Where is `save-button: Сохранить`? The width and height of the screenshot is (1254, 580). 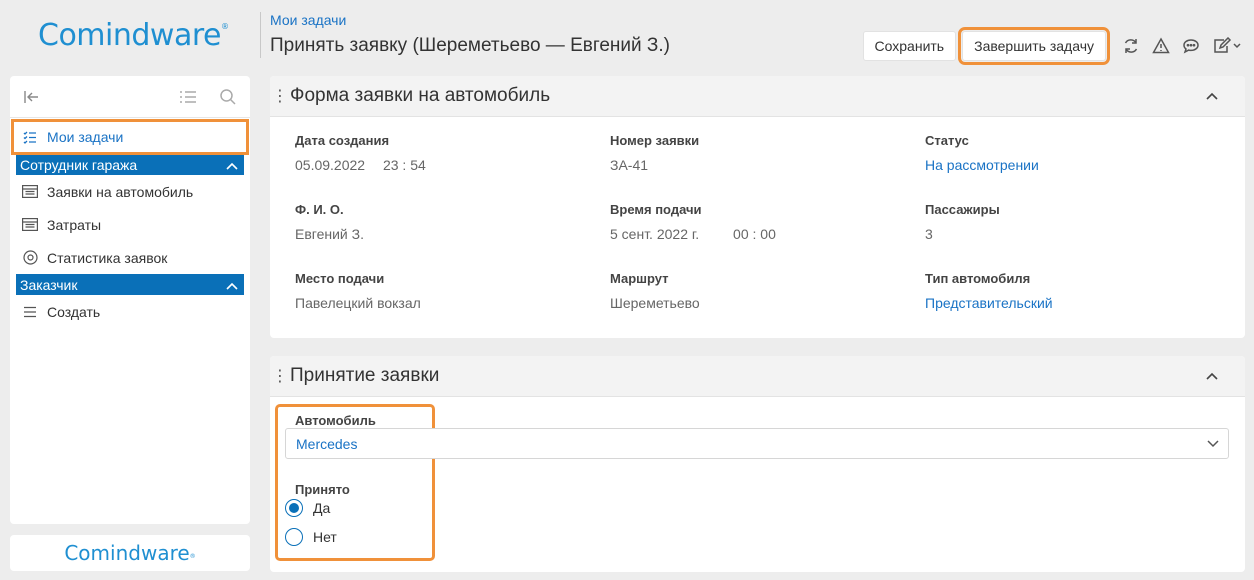 save-button: Сохранить is located at coordinates (909, 46).